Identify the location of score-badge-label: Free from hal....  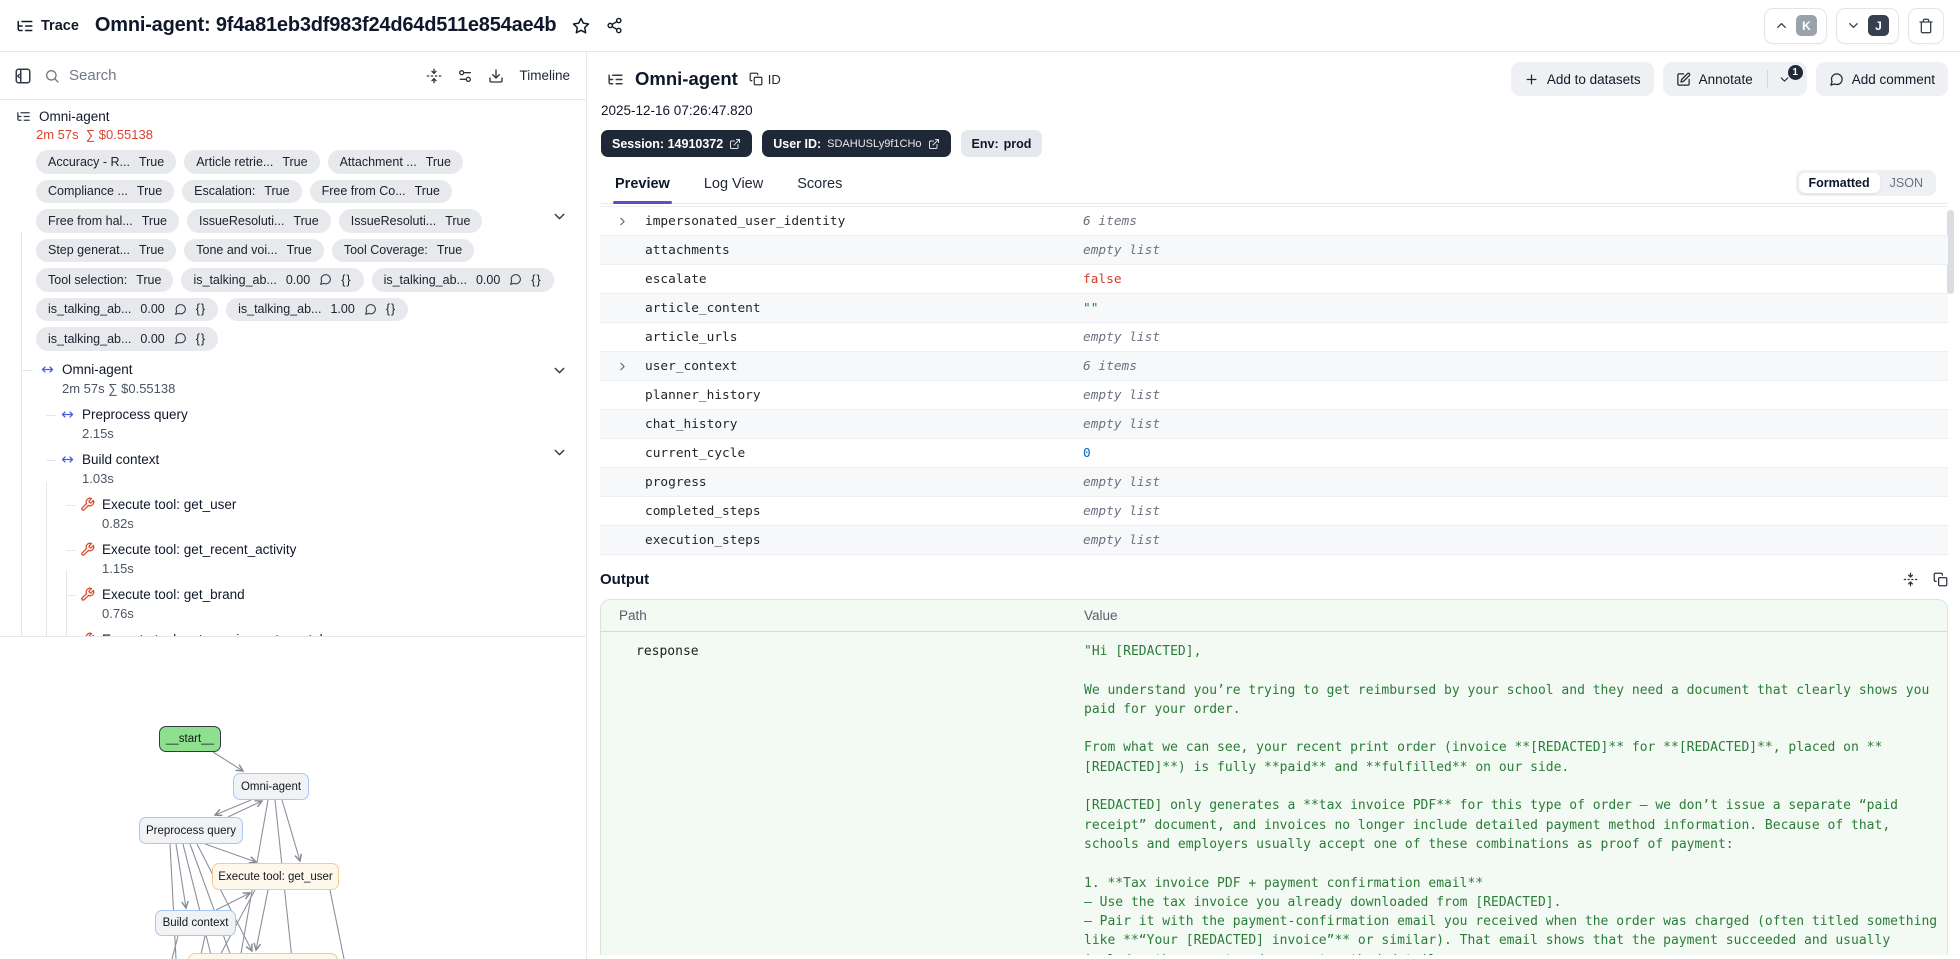
(90, 220).